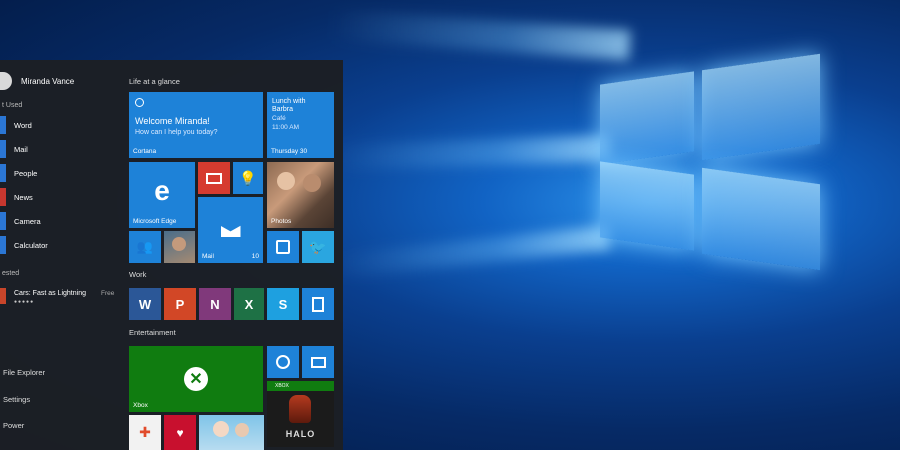  What do you see at coordinates (3, 296) in the screenshot?
I see `cars-app-icon` at bounding box center [3, 296].